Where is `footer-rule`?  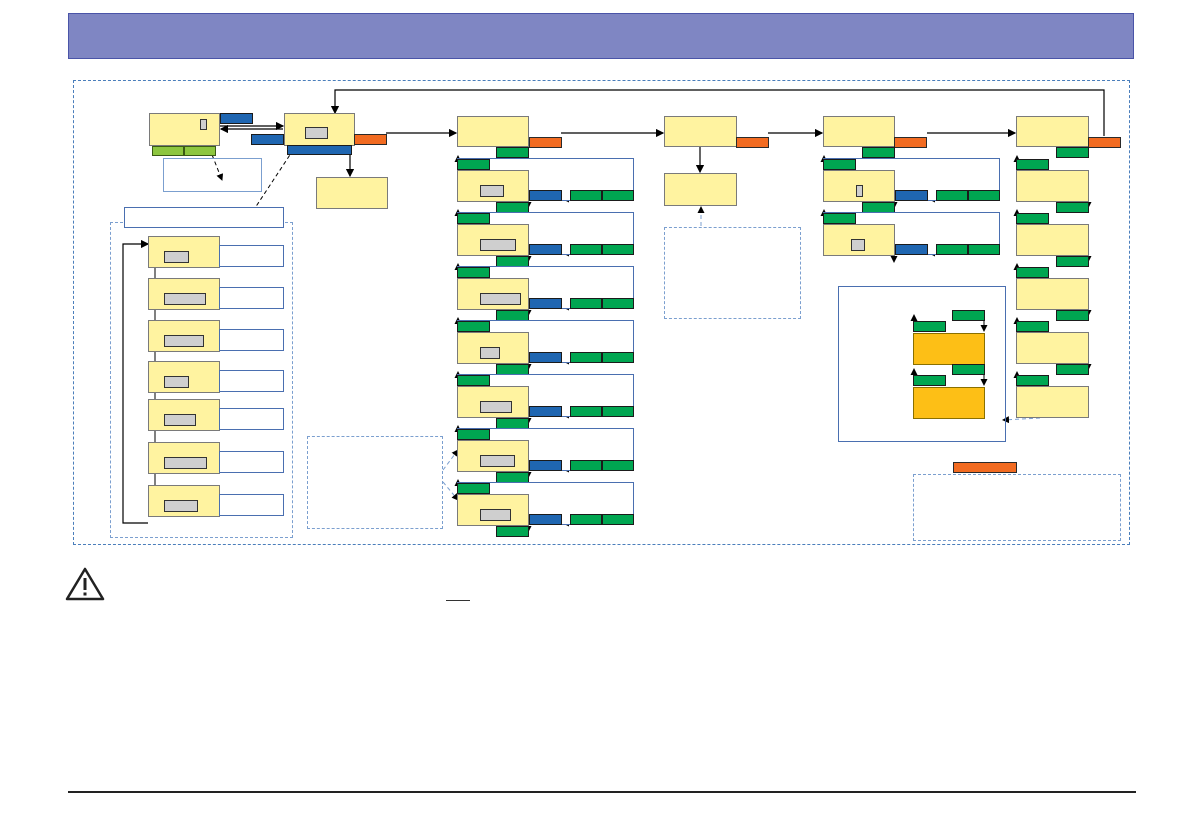 footer-rule is located at coordinates (602, 792).